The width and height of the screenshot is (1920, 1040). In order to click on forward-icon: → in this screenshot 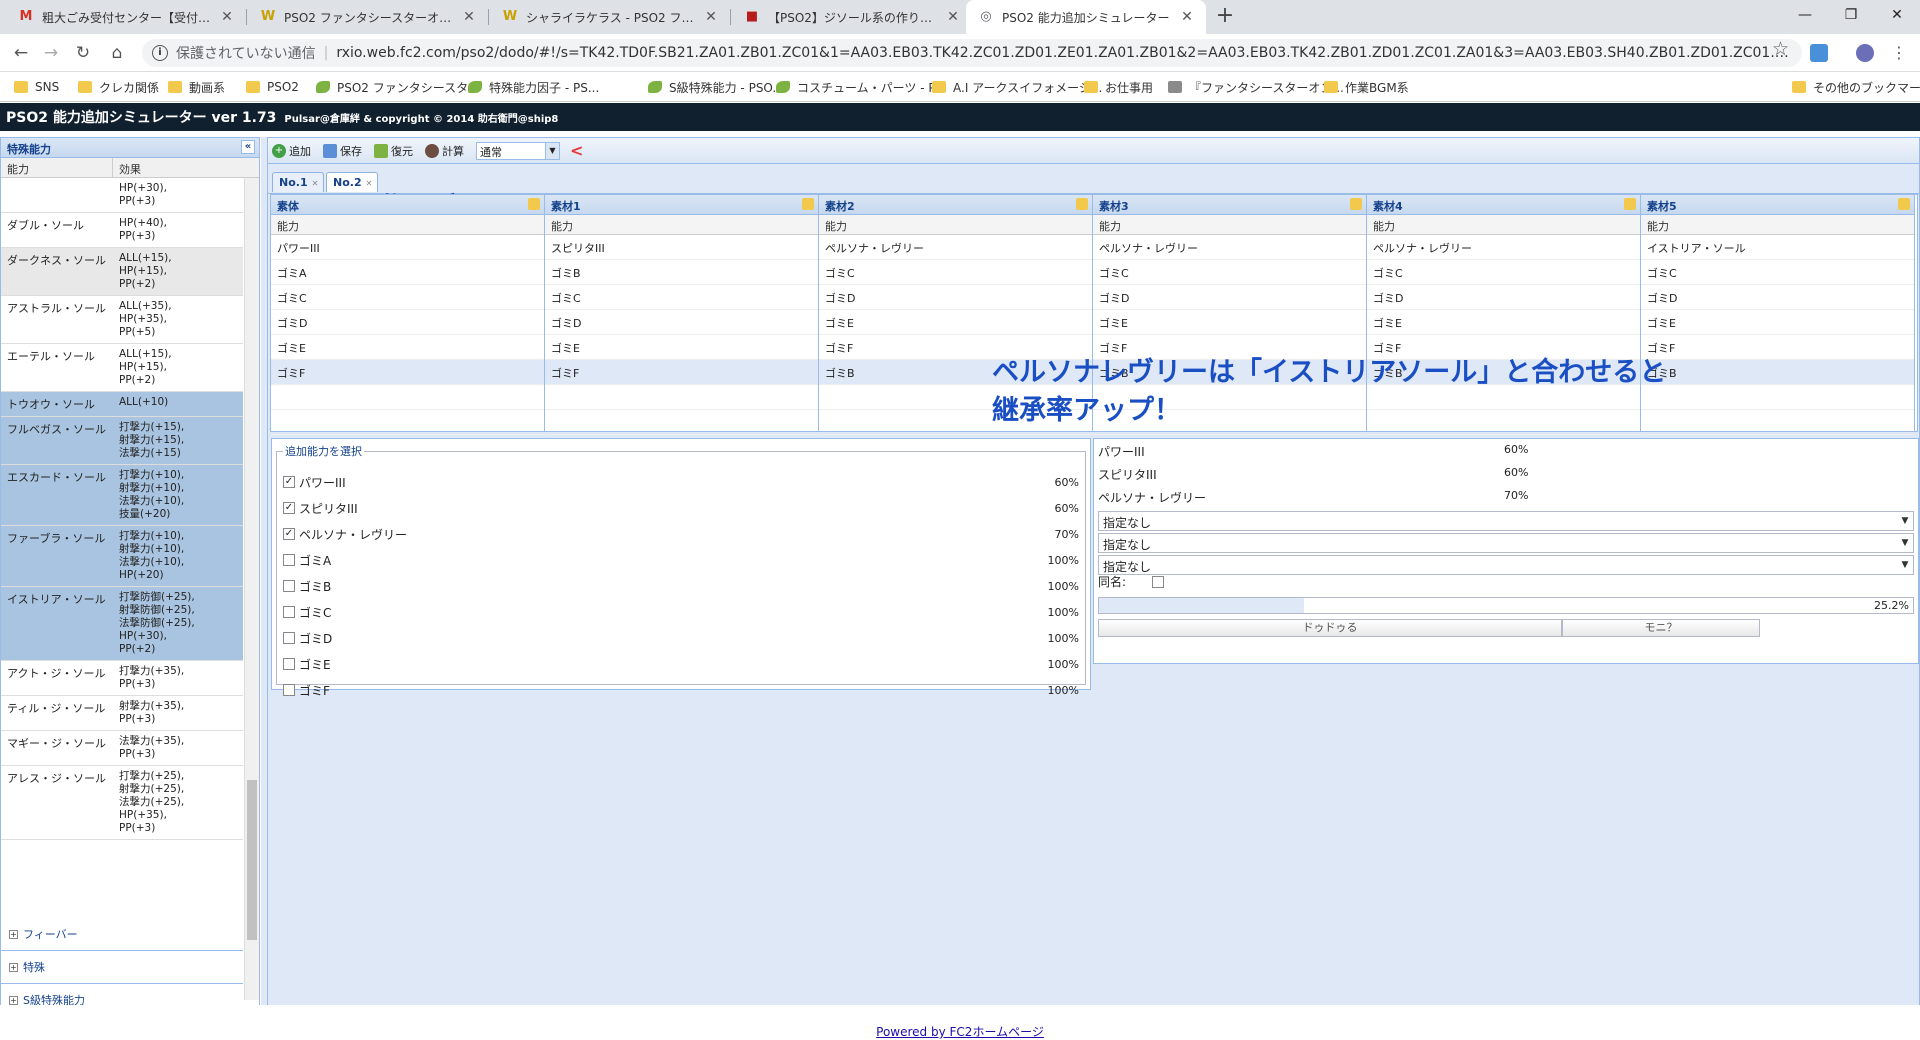, I will do `click(51, 53)`.